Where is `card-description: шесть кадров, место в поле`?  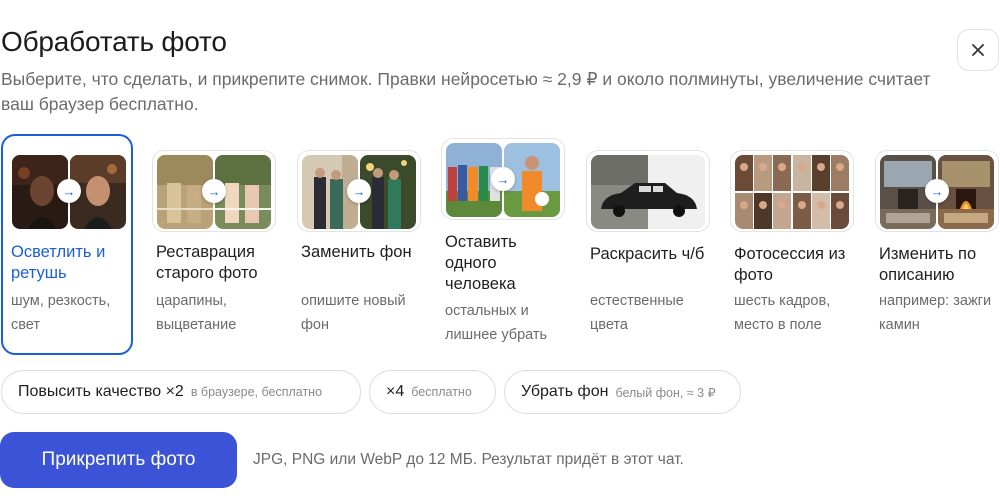
card-description: шесть кадров, место в поле is located at coordinates (782, 313).